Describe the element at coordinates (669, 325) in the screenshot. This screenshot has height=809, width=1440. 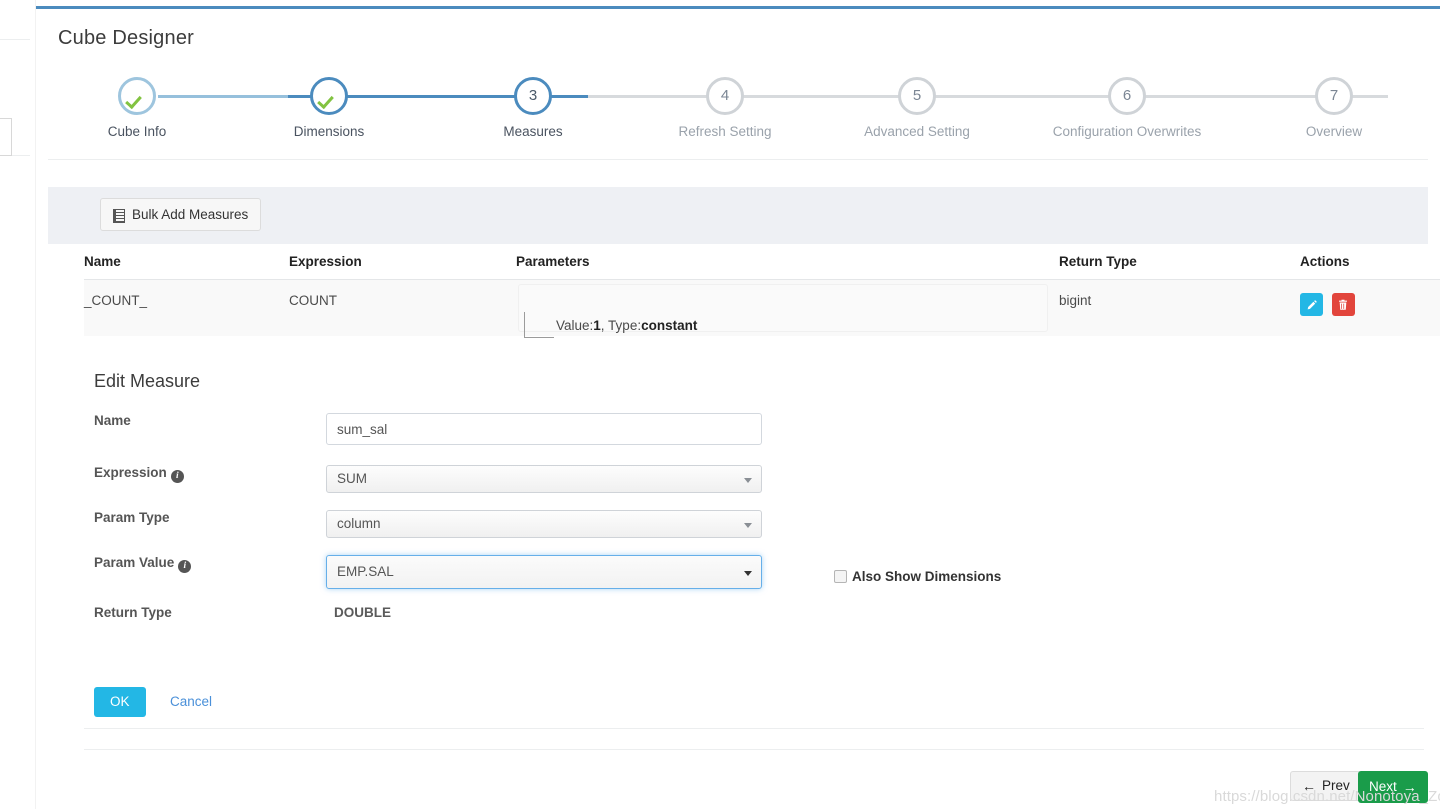
I see `parameter-type: constant` at that location.